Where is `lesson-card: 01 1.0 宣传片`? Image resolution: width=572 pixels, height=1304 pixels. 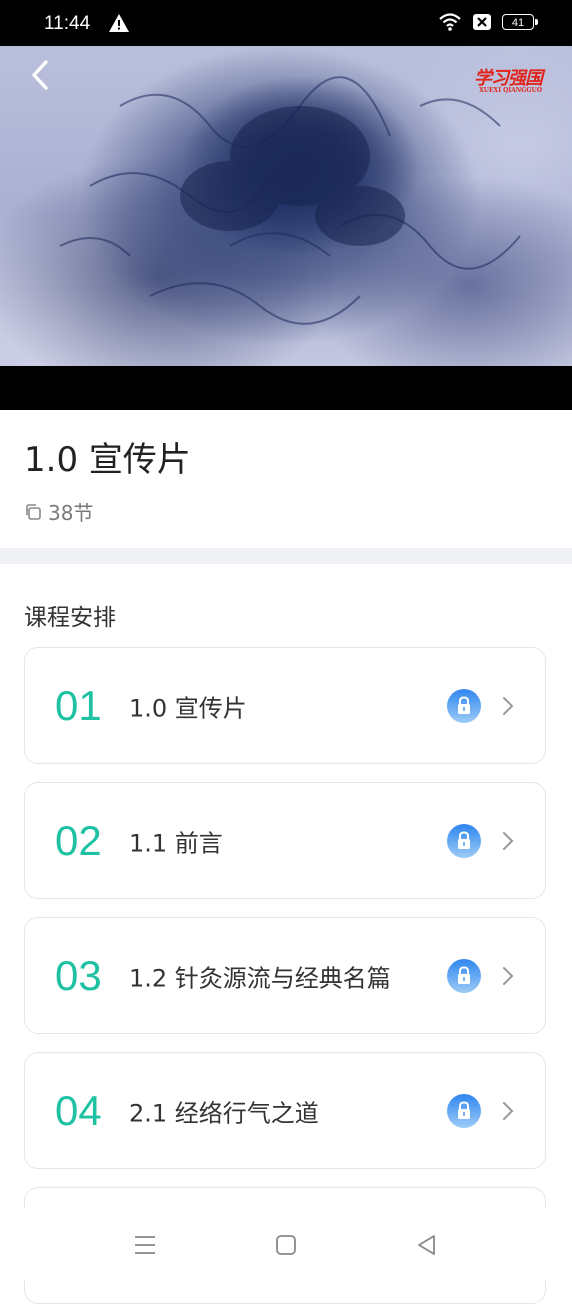
lesson-card: 01 1.0 宣传片 is located at coordinates (285, 705).